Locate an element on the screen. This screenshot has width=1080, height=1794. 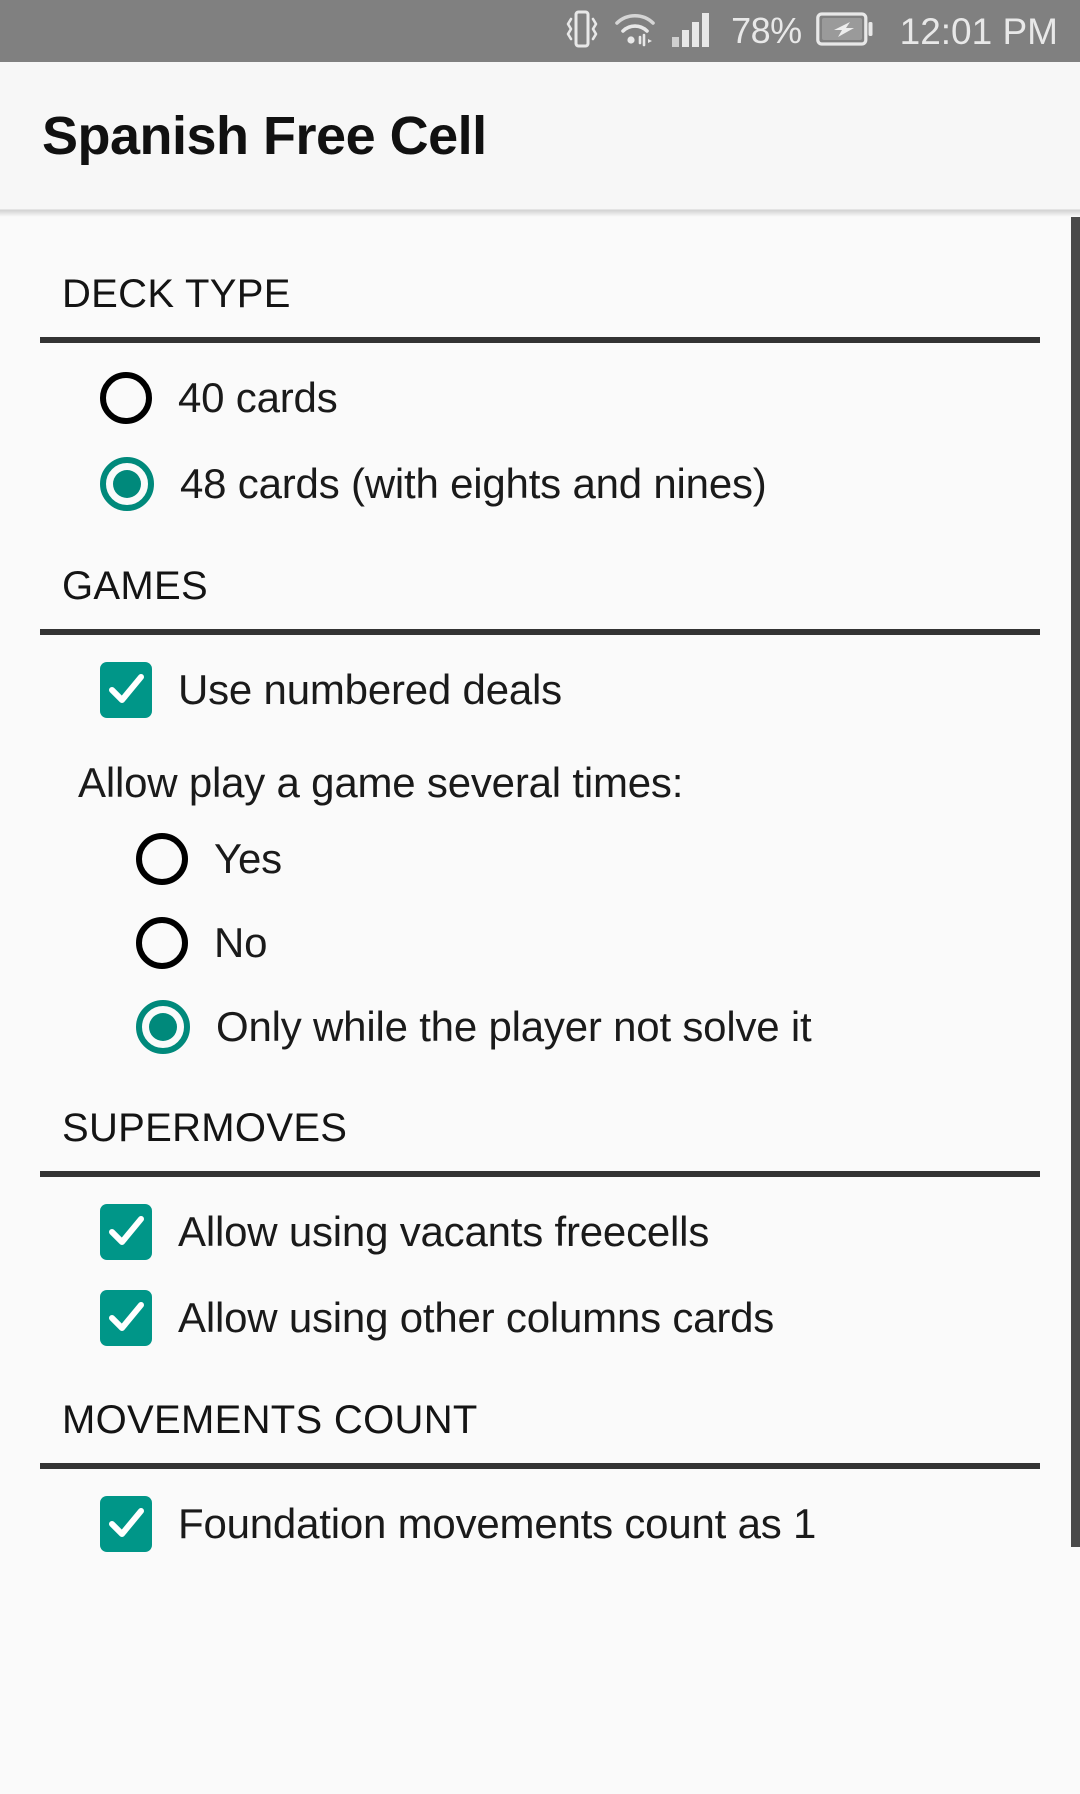
scrollbar-thumb is located at coordinates (1075, 882).